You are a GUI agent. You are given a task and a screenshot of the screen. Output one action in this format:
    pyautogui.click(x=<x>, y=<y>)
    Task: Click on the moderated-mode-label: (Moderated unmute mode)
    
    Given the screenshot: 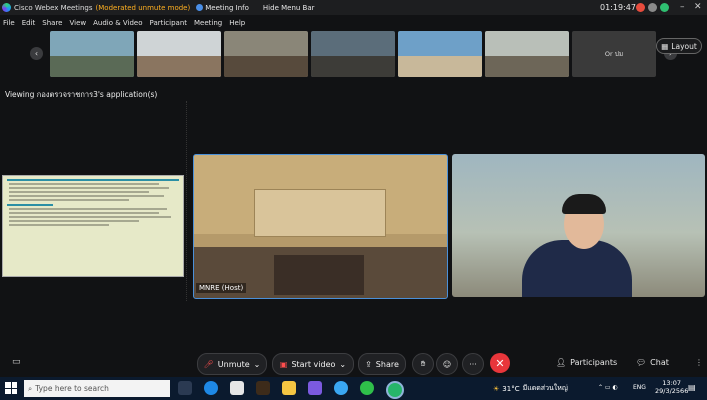 What is the action you would take?
    pyautogui.click(x=143, y=7)
    